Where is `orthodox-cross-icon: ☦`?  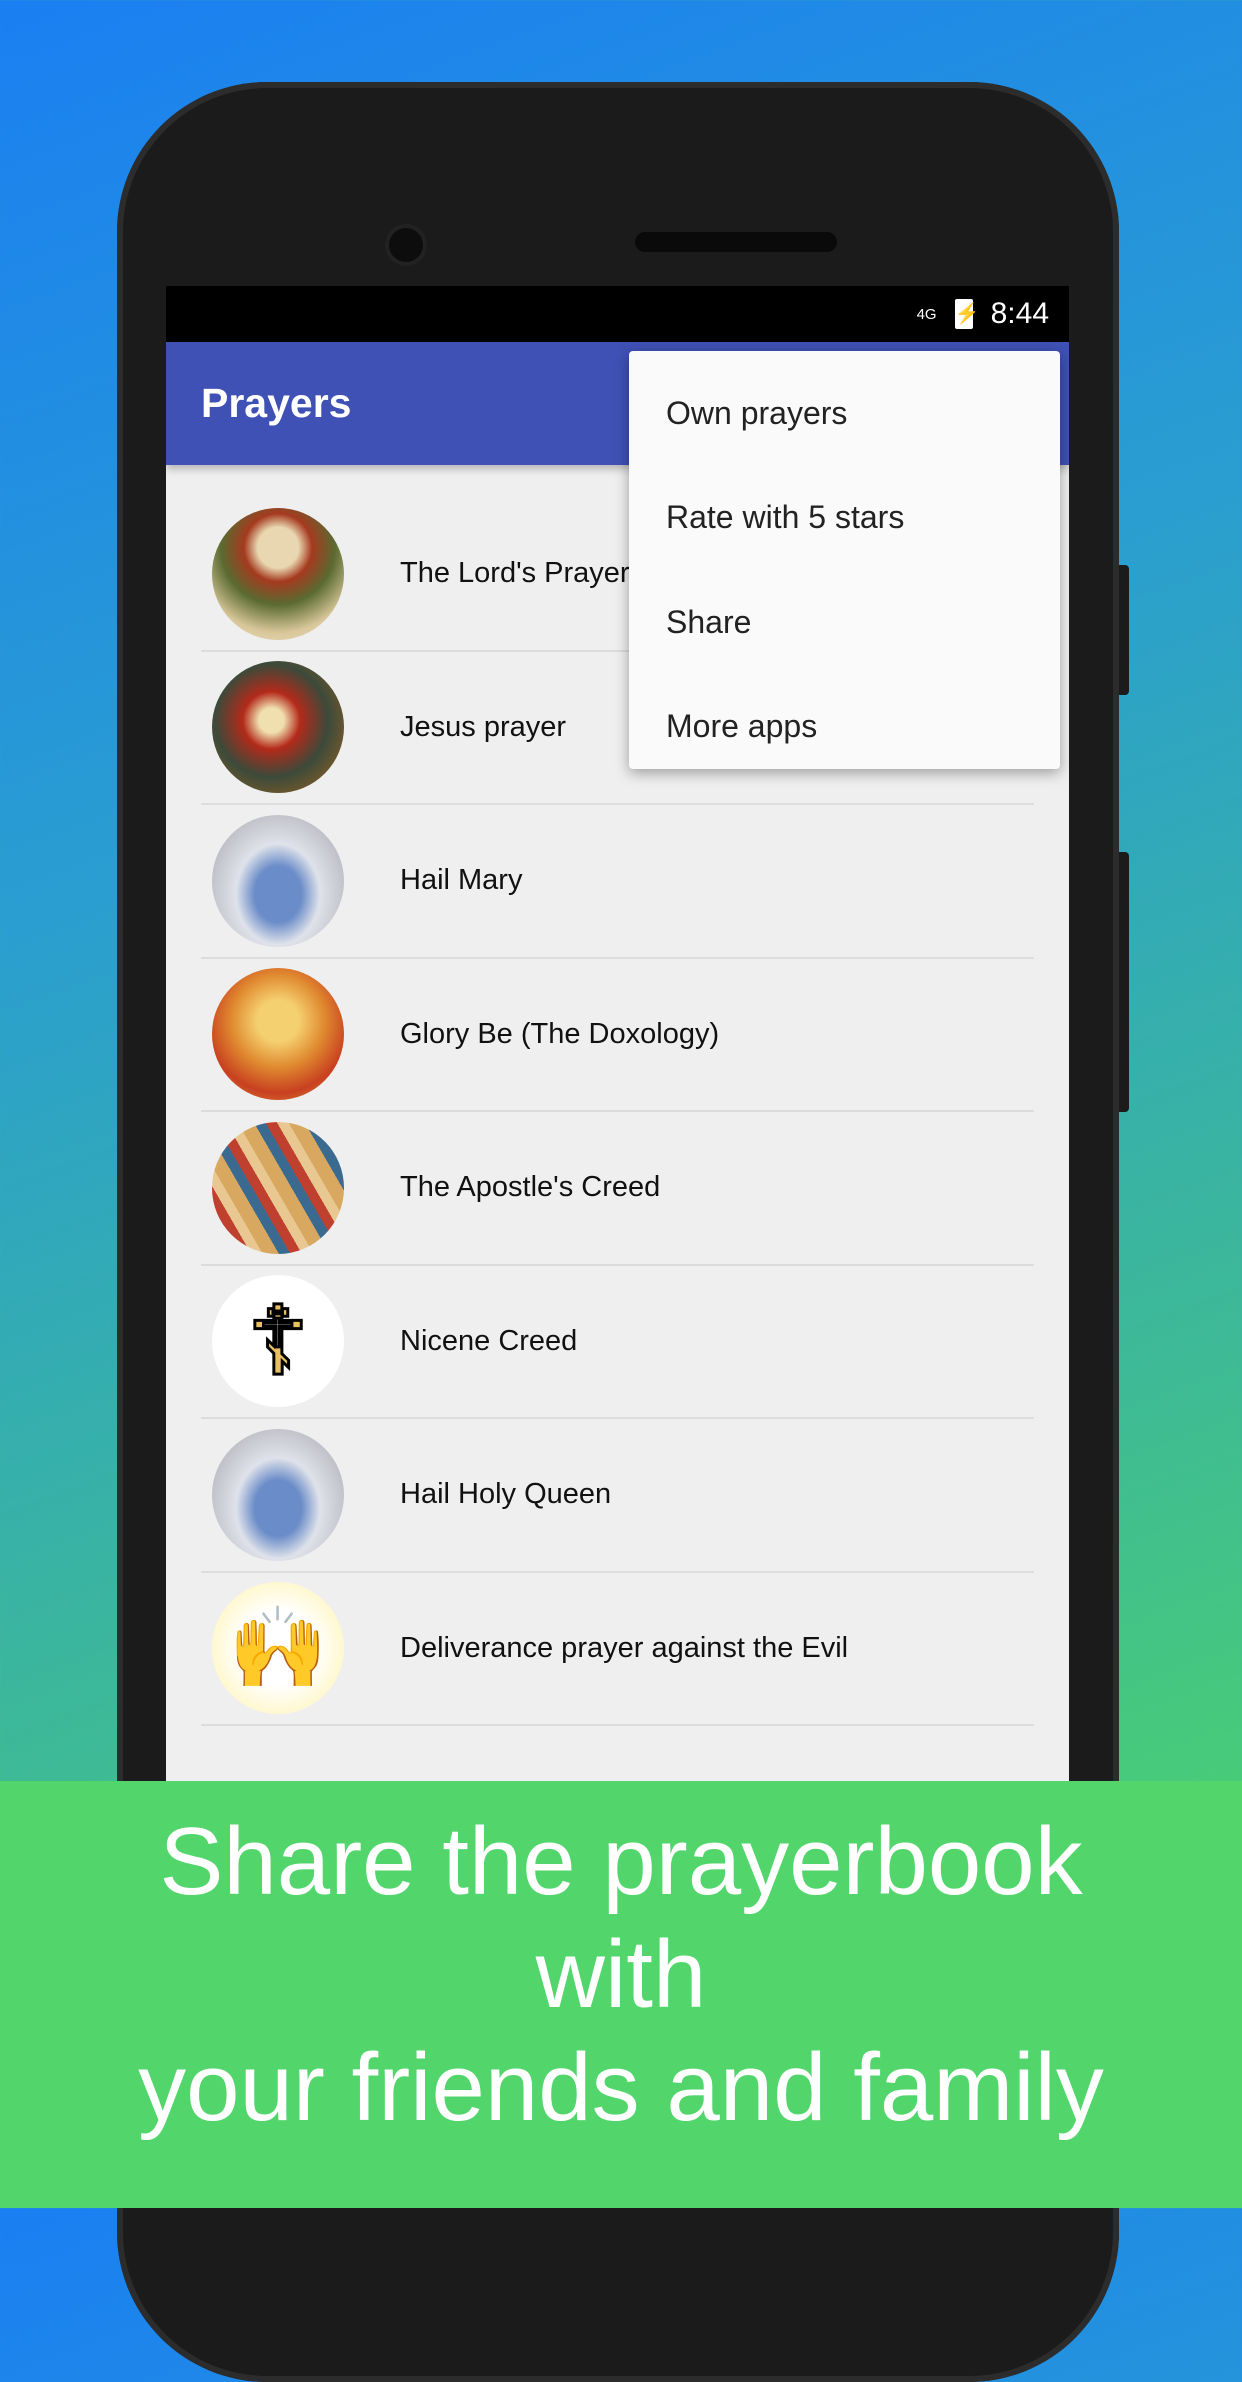 orthodox-cross-icon: ☦ is located at coordinates (278, 1341).